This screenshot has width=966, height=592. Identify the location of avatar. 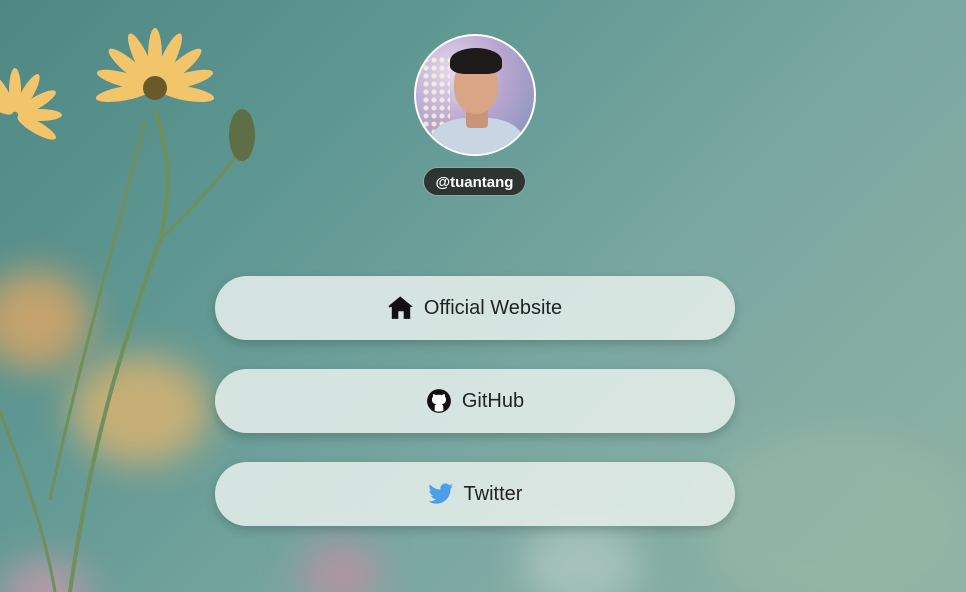
(475, 95).